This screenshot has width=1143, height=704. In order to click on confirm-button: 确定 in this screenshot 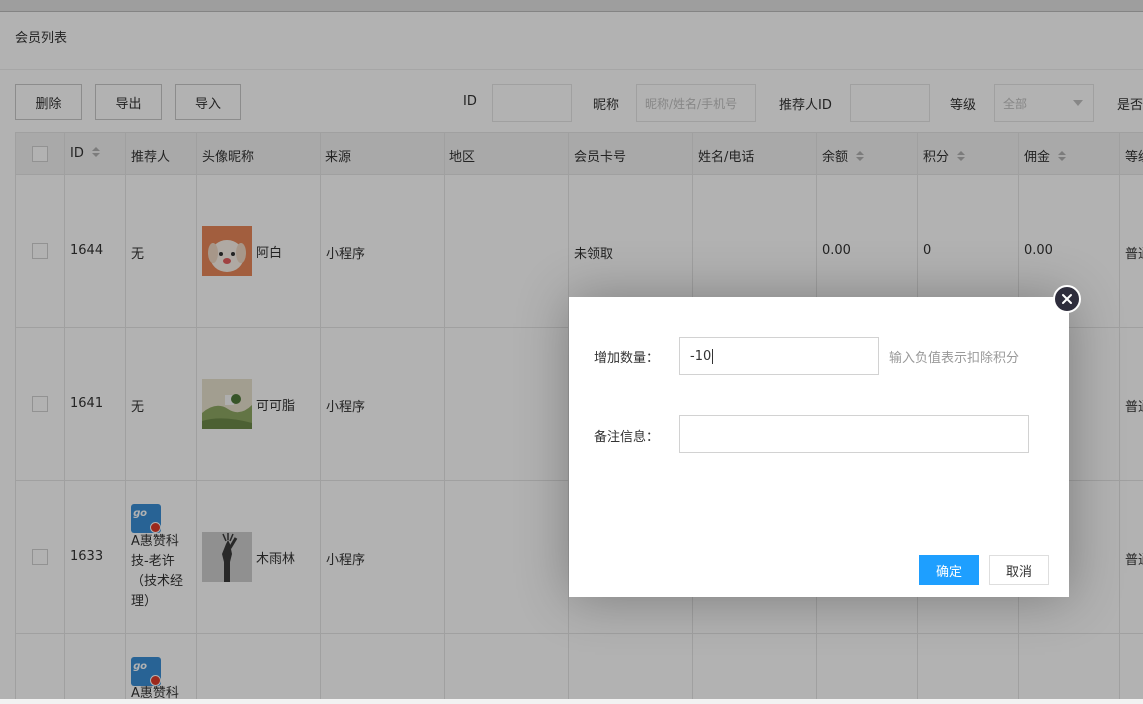, I will do `click(949, 570)`.